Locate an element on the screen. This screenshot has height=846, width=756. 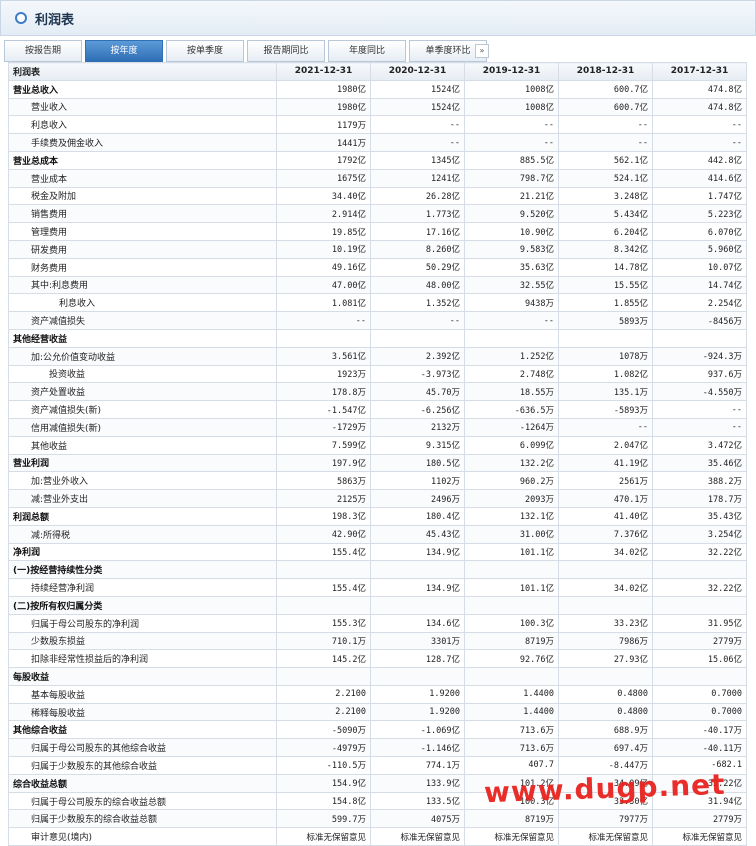
cell-value: 2.2100 is located at coordinates (323, 694).